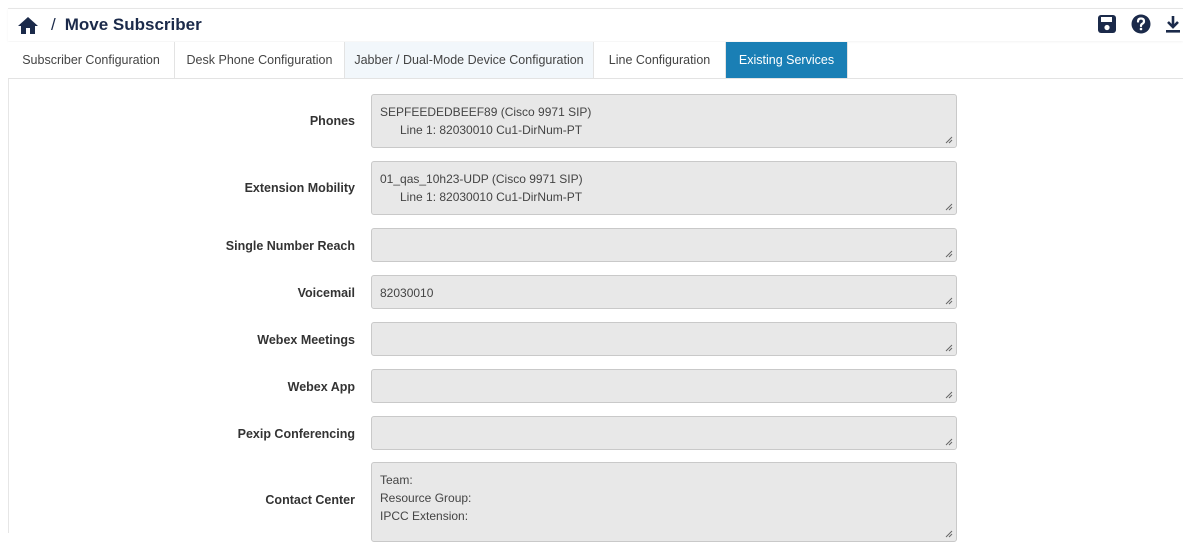 Image resolution: width=1183 pixels, height=542 pixels. I want to click on team-text: Team:, so click(396, 480).